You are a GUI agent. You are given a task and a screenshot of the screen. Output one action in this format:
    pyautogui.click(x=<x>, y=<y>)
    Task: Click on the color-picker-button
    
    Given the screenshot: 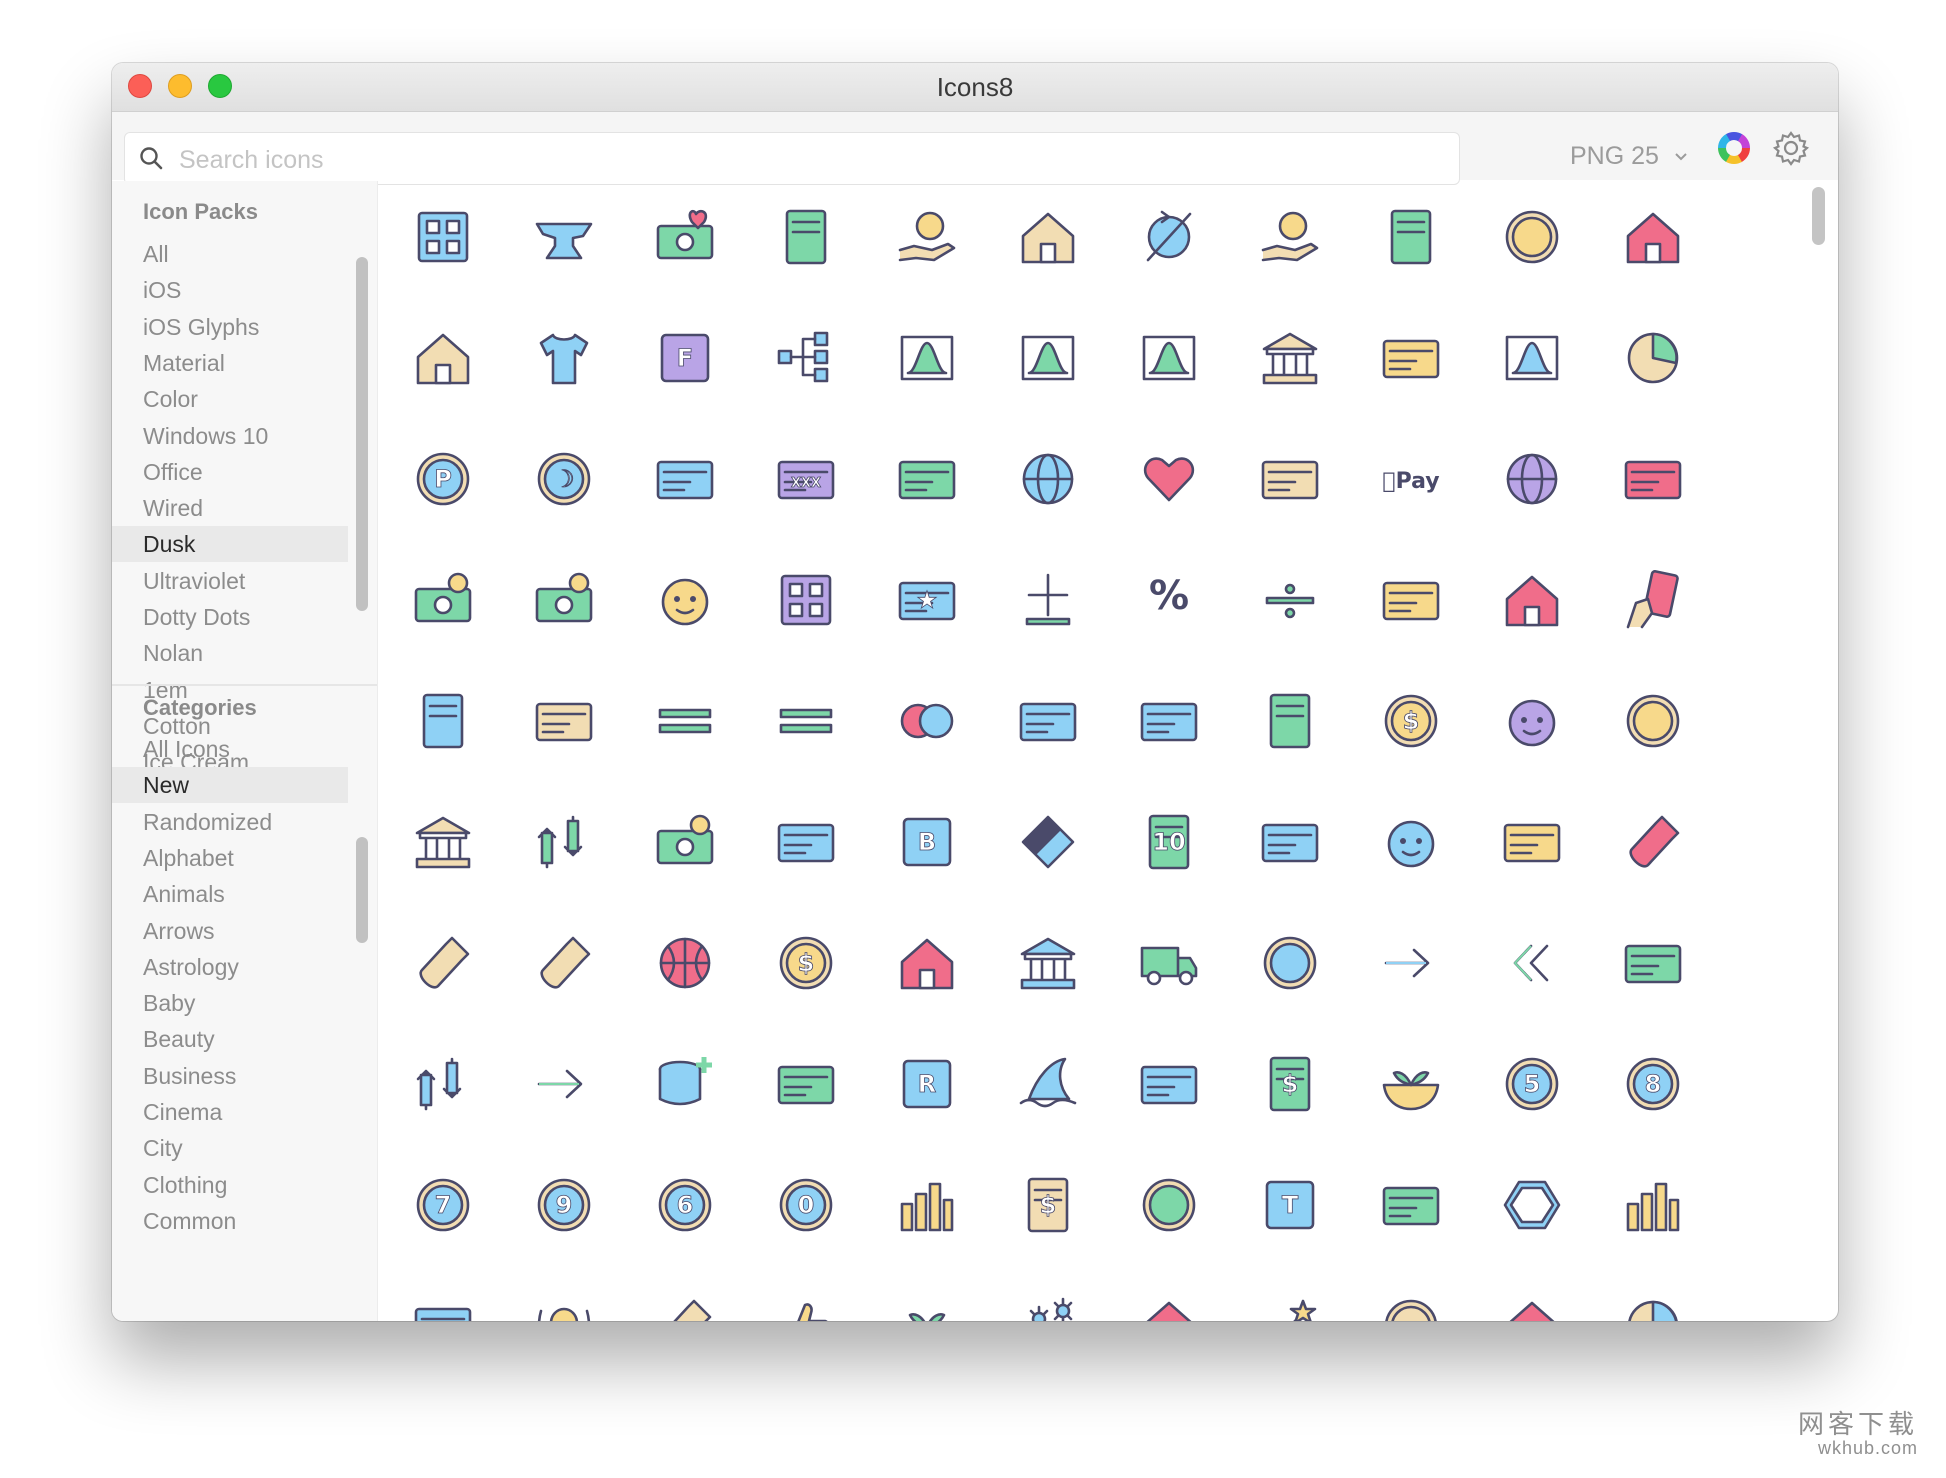 What is the action you would take?
    pyautogui.click(x=1734, y=148)
    